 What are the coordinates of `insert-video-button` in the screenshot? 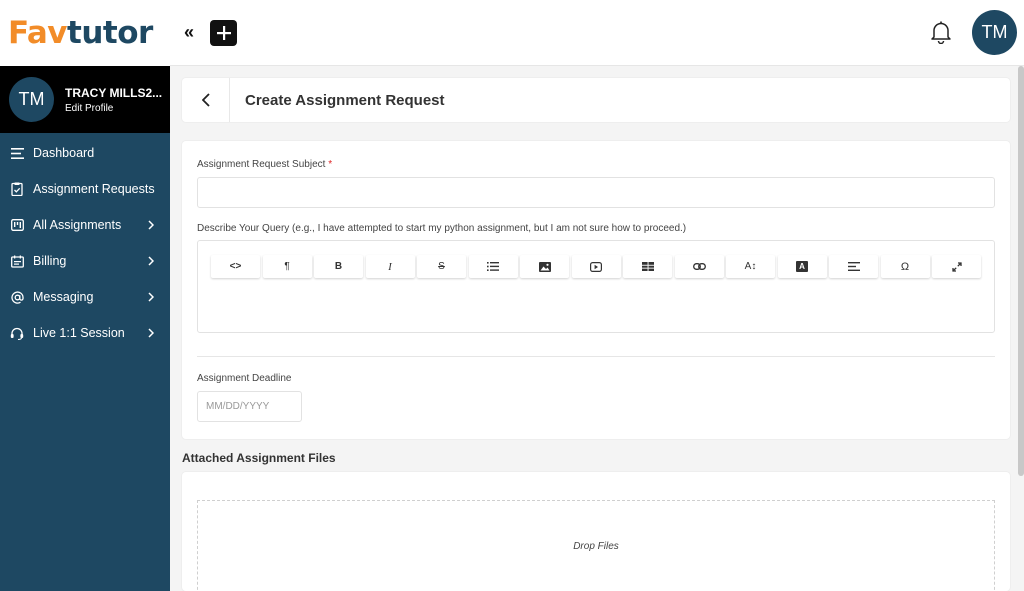 It's located at (596, 266).